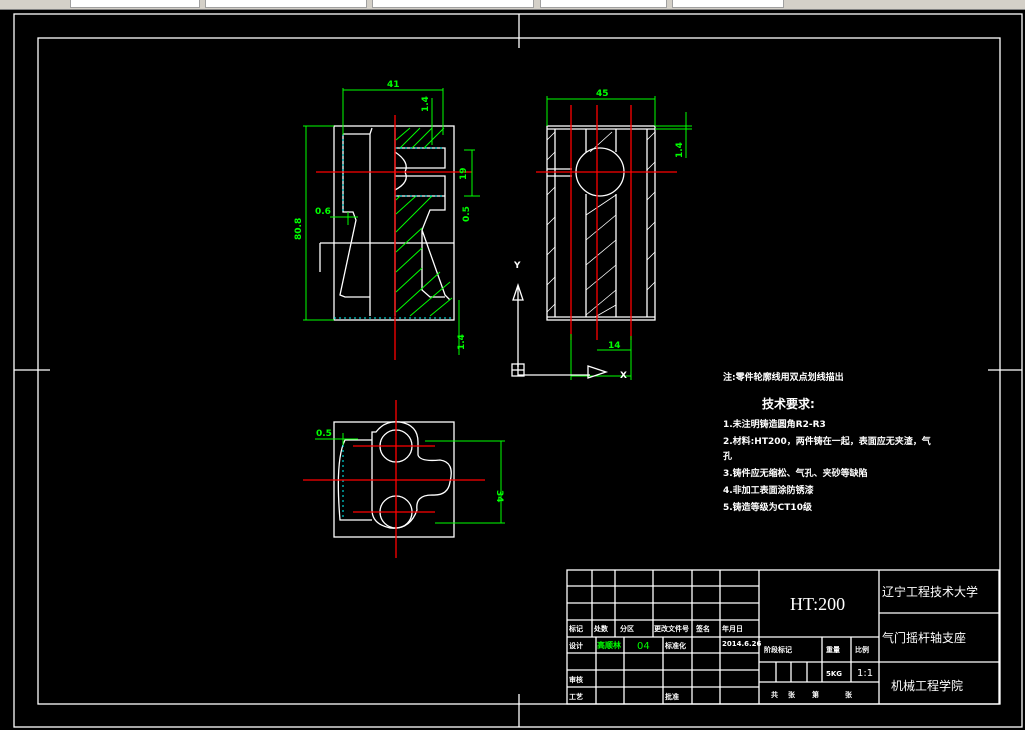 This screenshot has height=730, width=1025. What do you see at coordinates (614, 234) in the screenshot?
I see `side-view: 45 1.4 14` at bounding box center [614, 234].